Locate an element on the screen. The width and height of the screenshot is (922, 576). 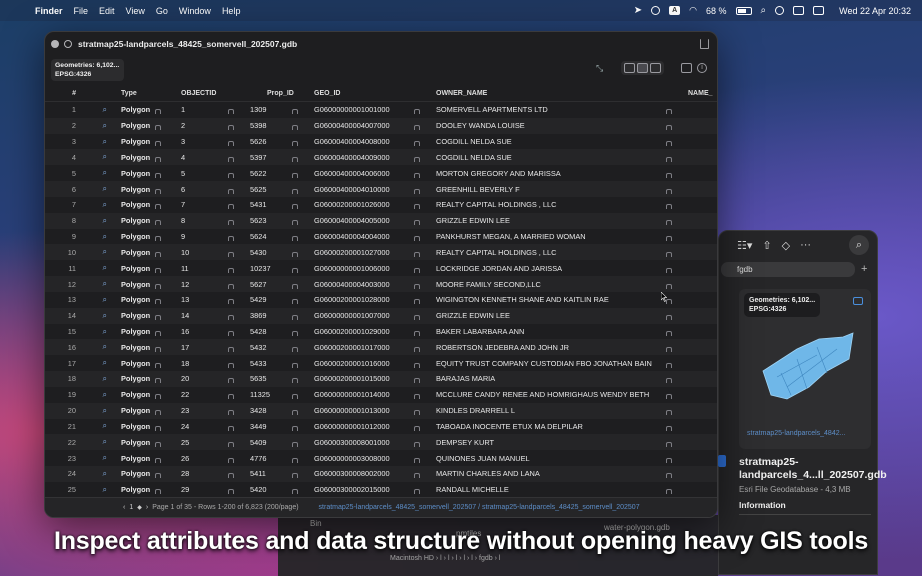
col-header-prop-id: Prop_ID is located at coordinates (282, 93).